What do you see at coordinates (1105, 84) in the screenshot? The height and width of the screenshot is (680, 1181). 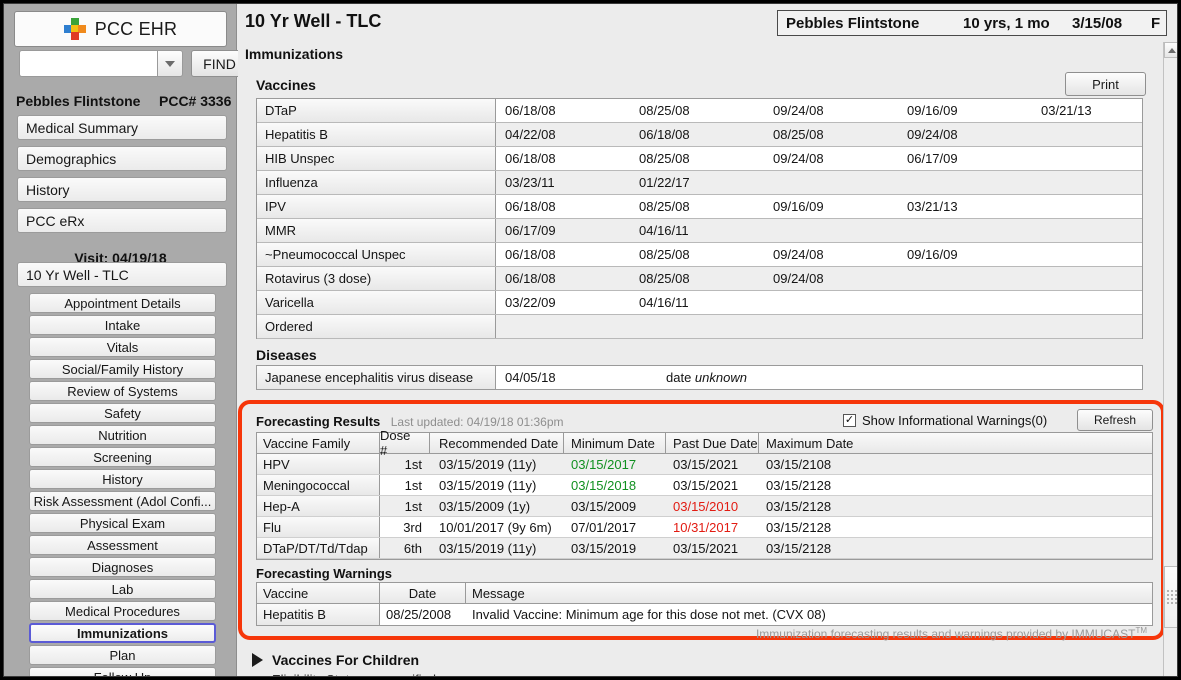 I see `print-button: Print` at bounding box center [1105, 84].